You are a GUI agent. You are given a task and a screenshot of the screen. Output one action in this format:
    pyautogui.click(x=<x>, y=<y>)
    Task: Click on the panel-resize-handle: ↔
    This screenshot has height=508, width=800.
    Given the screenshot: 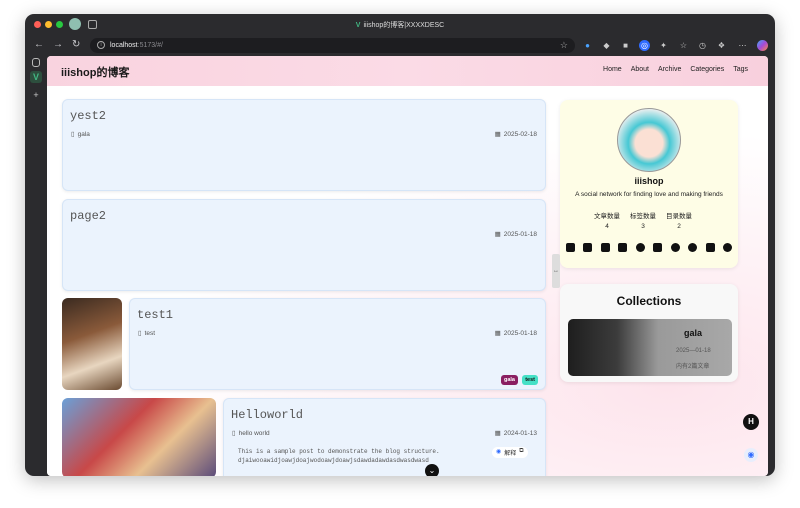 What is the action you would take?
    pyautogui.click(x=556, y=271)
    